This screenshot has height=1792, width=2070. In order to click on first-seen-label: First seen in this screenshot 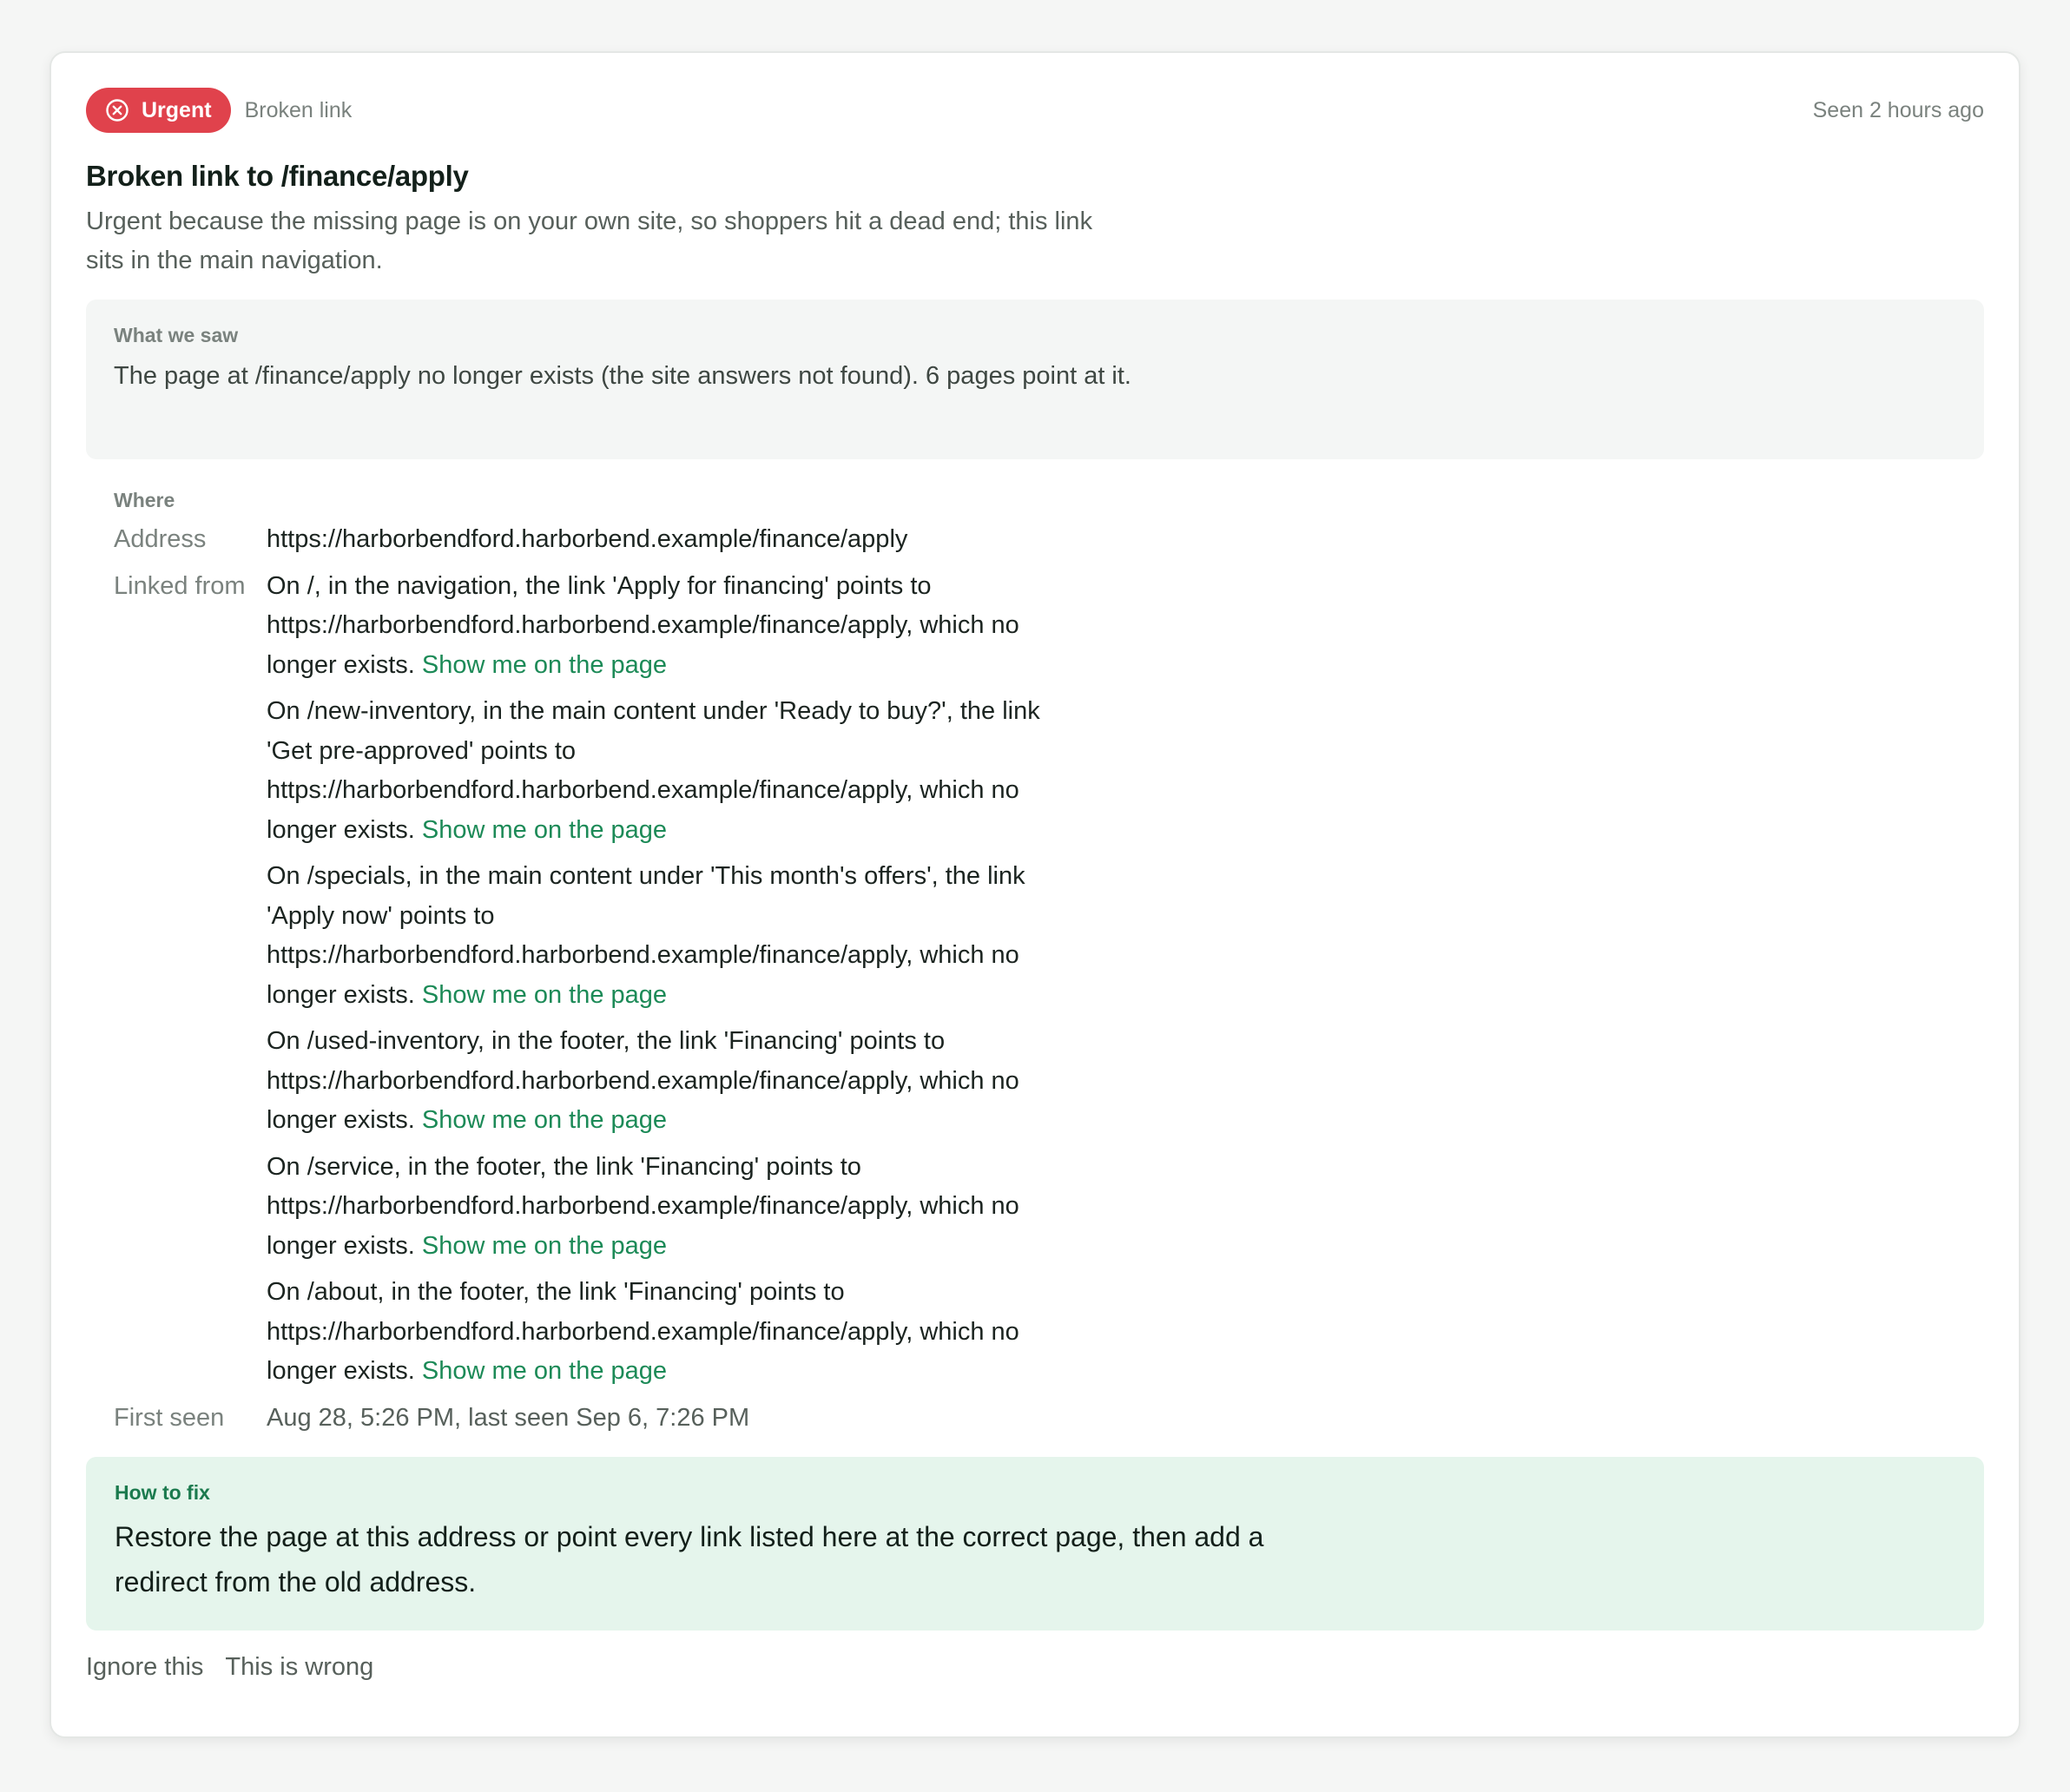, I will do `click(169, 1417)`.